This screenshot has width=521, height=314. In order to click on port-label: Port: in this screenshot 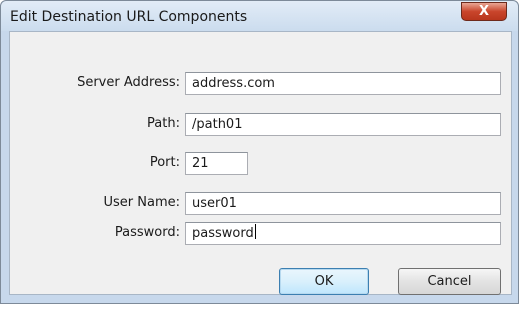, I will do `click(164, 162)`.